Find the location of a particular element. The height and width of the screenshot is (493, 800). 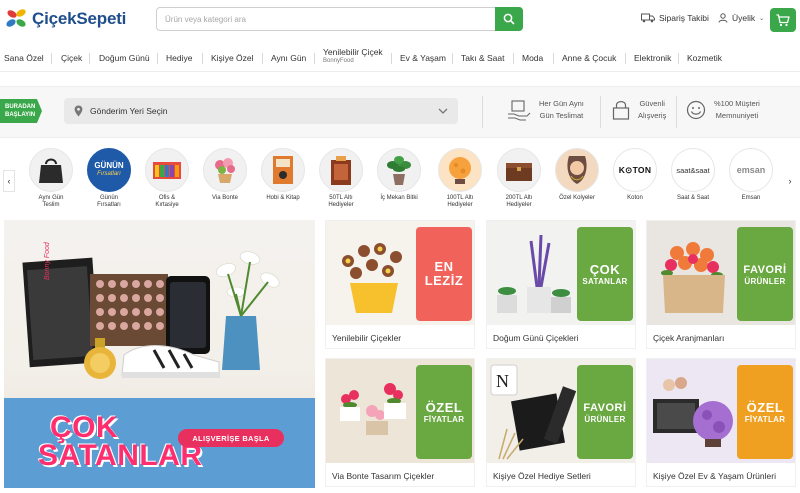

nav-item-kozmetik: Kozmetik is located at coordinates (704, 58).